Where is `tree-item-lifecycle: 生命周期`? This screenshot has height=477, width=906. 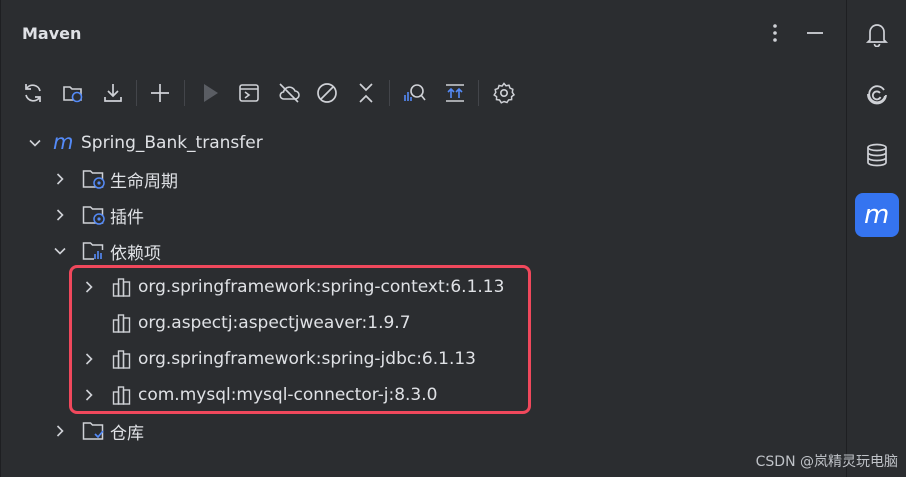 tree-item-lifecycle: 生命周期 is located at coordinates (423, 179).